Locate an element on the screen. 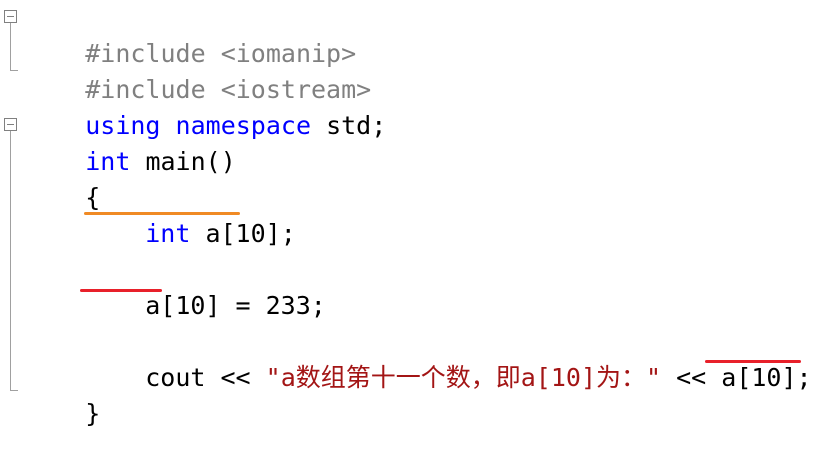 This screenshot has width=826, height=468. array-assignment: a[10] = 233; is located at coordinates (235, 305).